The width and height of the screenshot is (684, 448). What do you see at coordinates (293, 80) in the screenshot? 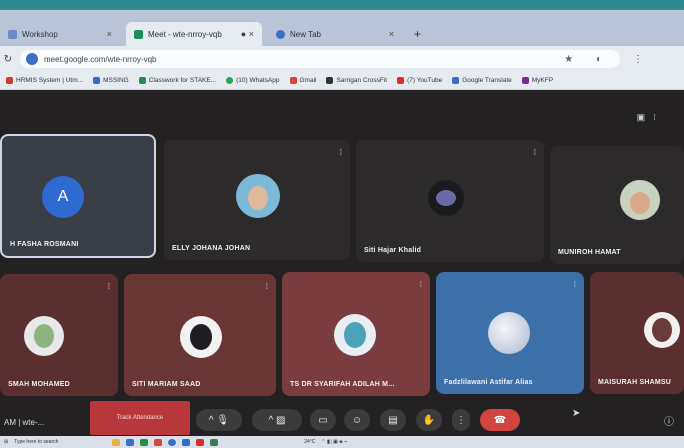
I see `gmail-icon` at bounding box center [293, 80].